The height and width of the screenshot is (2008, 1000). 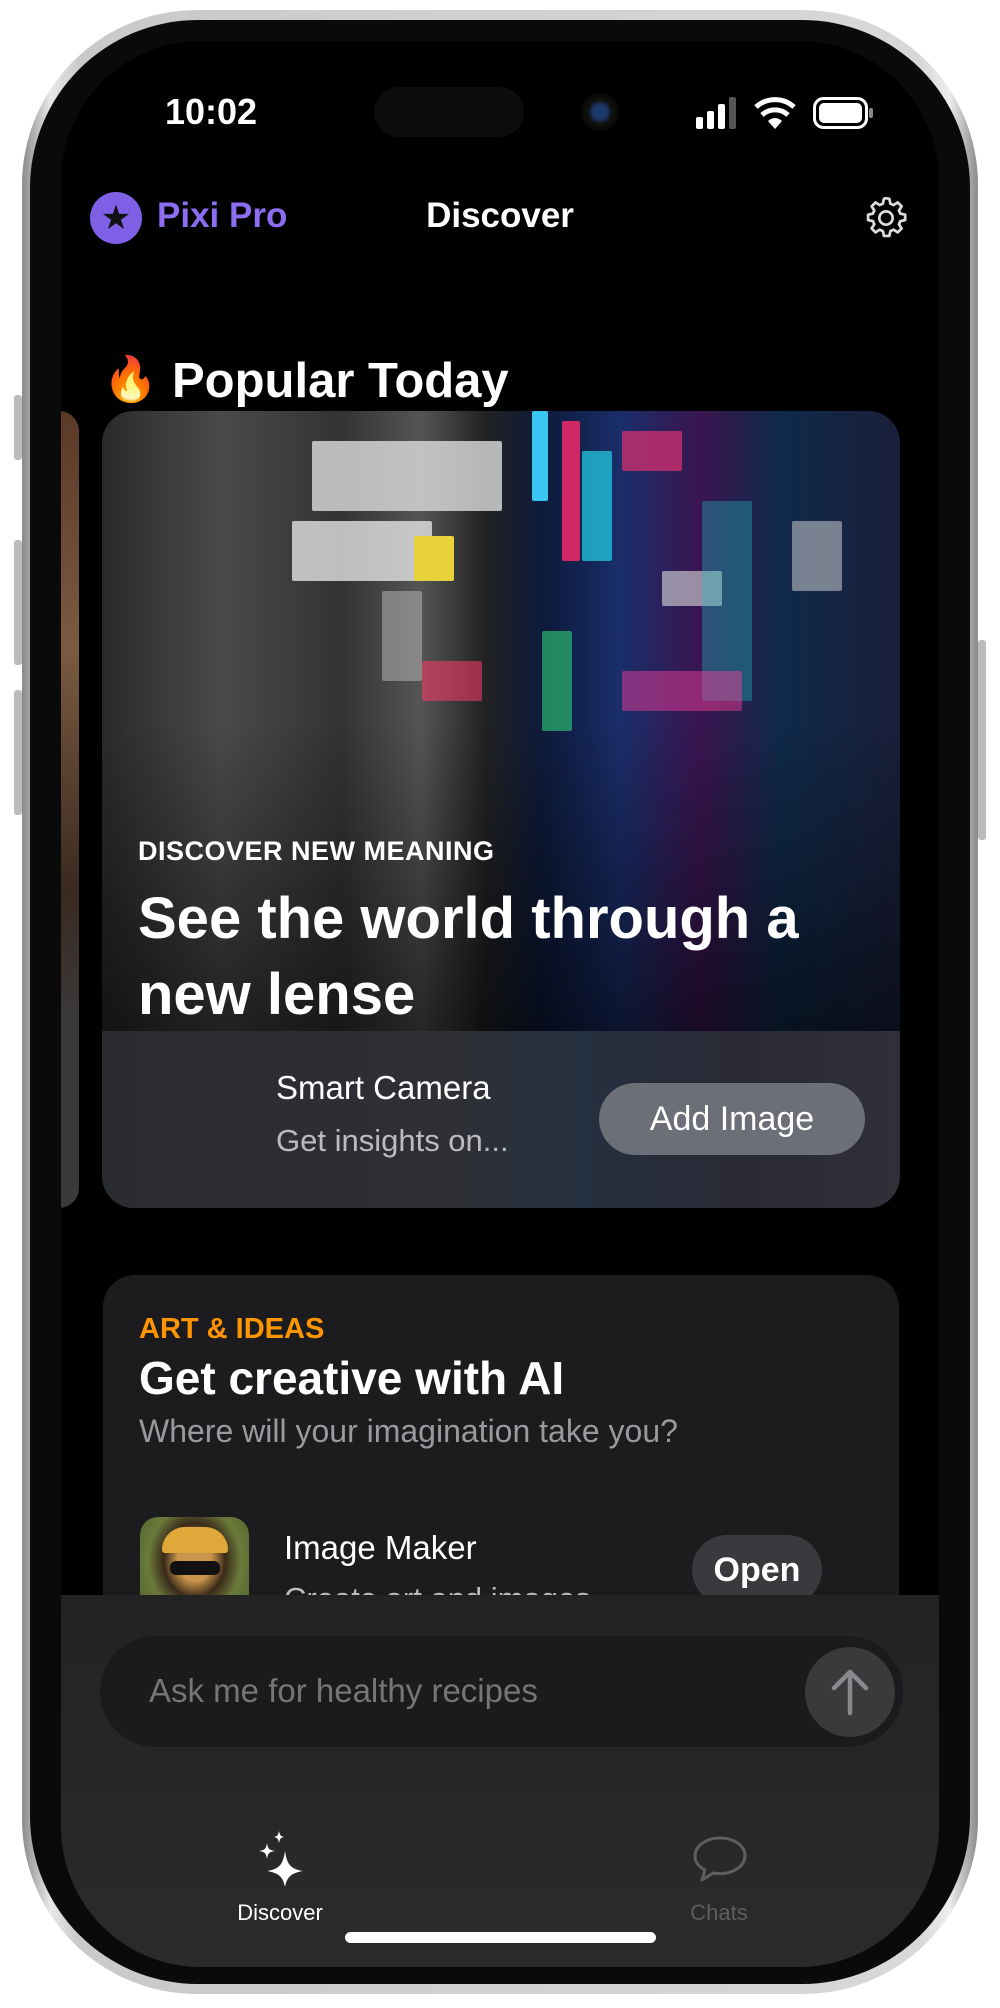 I want to click on fire-emoji: 🔥, so click(x=130, y=379).